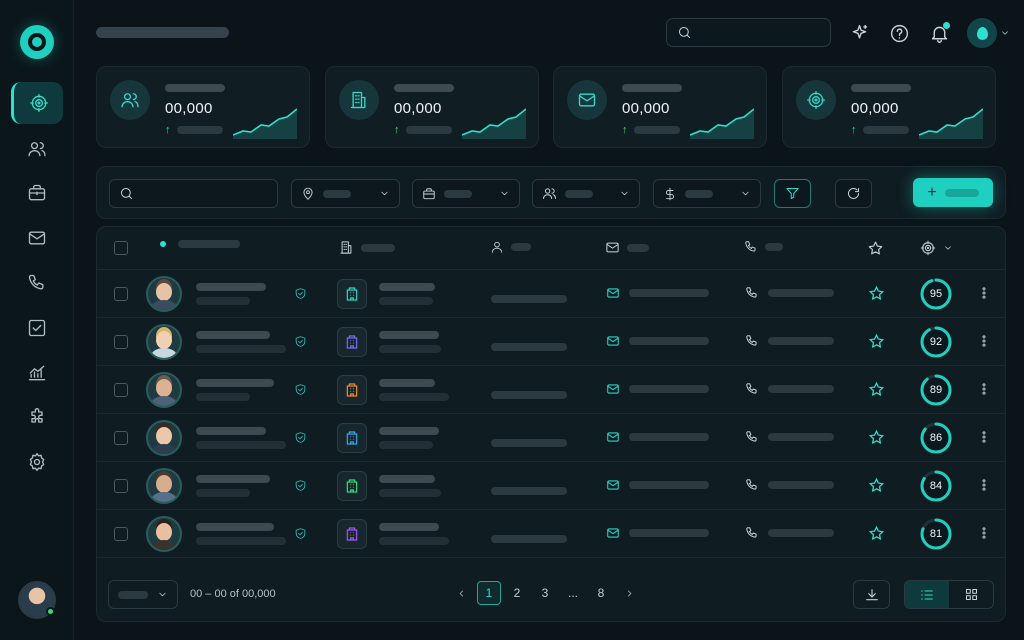 The width and height of the screenshot is (1024, 640). I want to click on sidebar-item-tasks, so click(37, 328).